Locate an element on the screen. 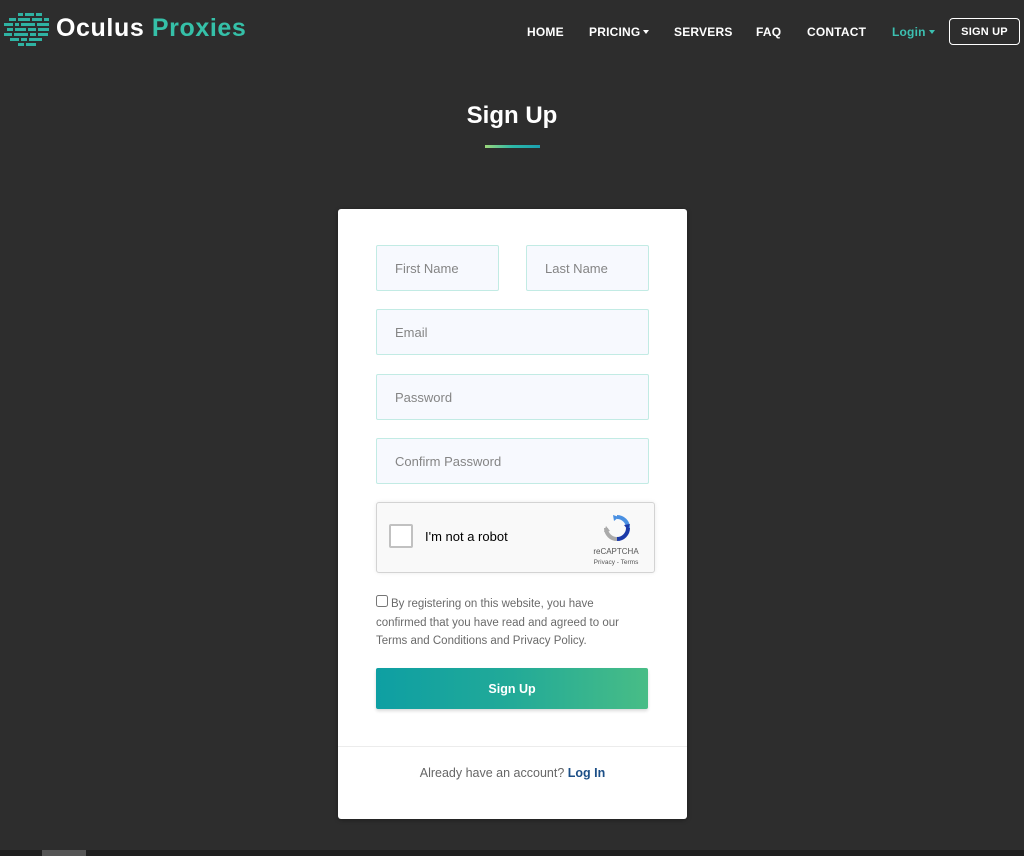 This screenshot has height=856, width=1024. signup-submit-button: Sign Up is located at coordinates (512, 688).